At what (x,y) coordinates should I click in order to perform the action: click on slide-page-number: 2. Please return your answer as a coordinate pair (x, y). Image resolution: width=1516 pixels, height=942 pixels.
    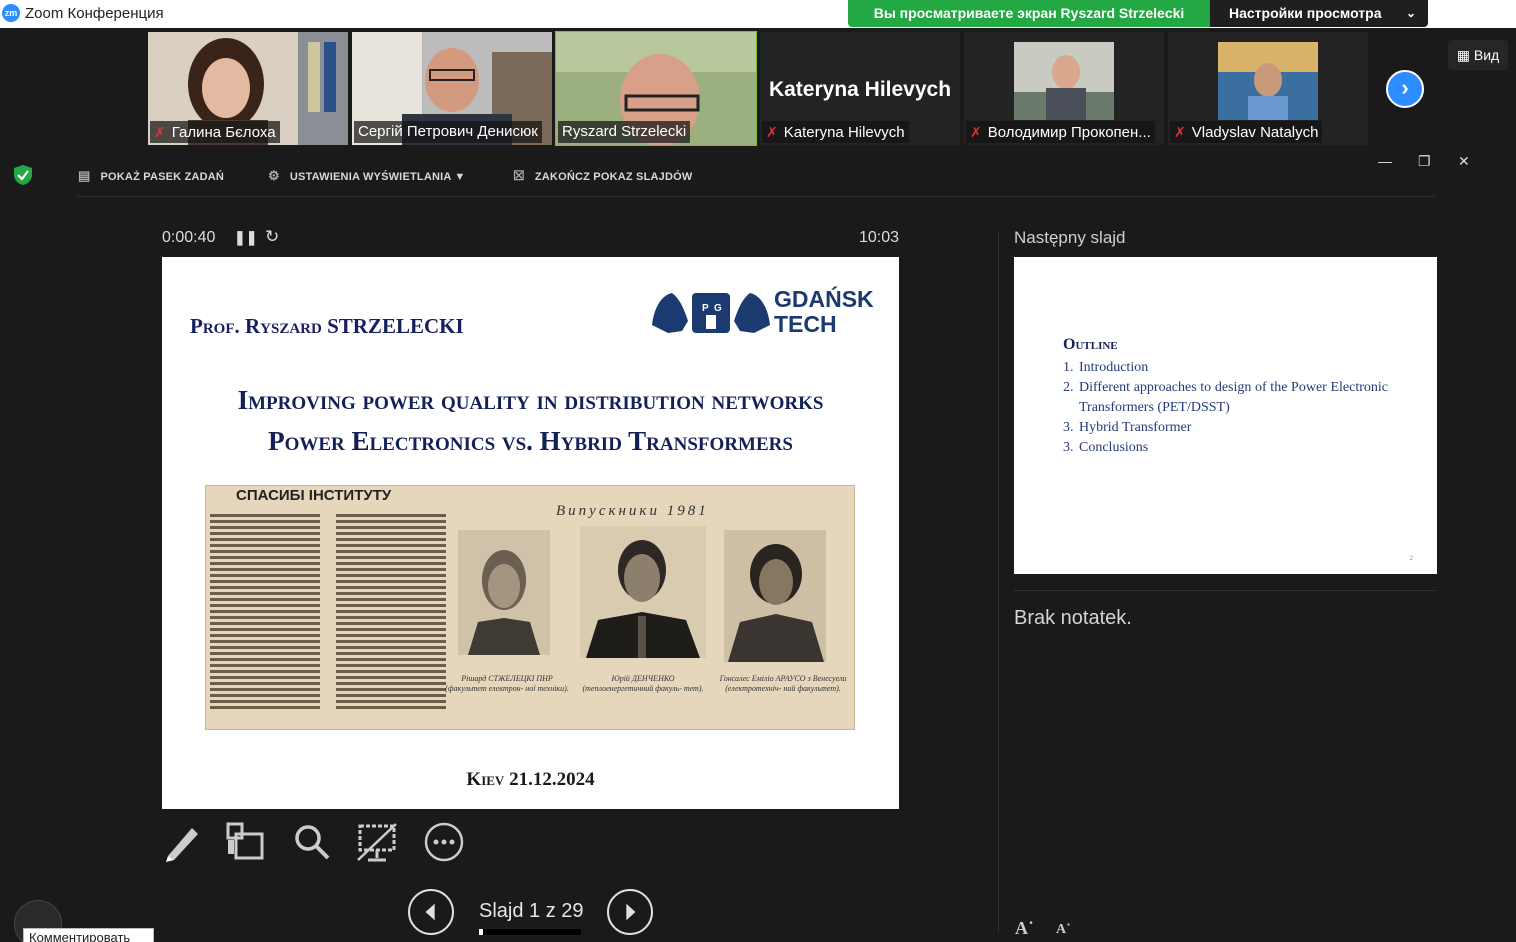
    Looking at the image, I should click on (1411, 559).